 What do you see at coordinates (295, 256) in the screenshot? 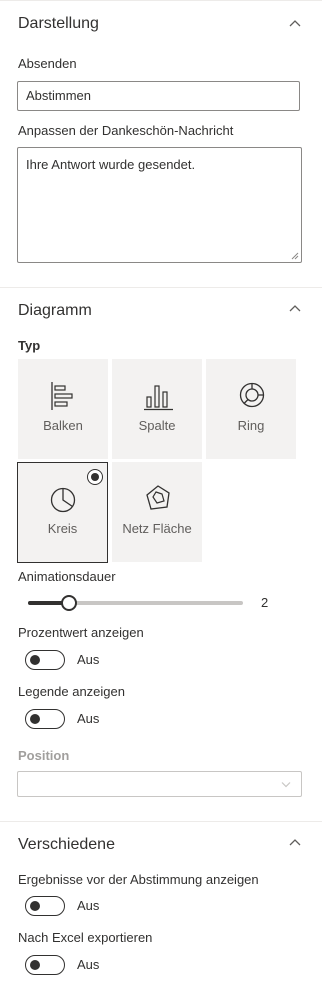
I see `resize-grip-icon` at bounding box center [295, 256].